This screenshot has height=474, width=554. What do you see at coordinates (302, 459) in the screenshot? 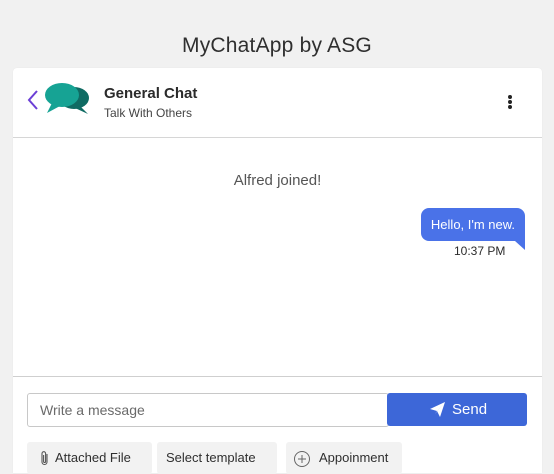
I see `plus-circle-icon` at bounding box center [302, 459].